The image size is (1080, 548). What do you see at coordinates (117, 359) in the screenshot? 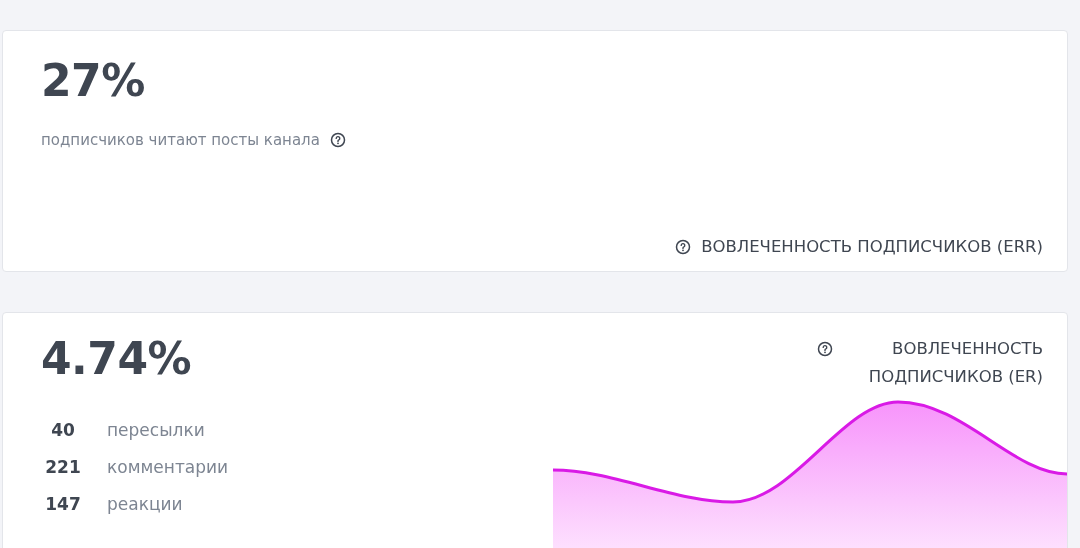
I see `stat-value: 4.74%` at bounding box center [117, 359].